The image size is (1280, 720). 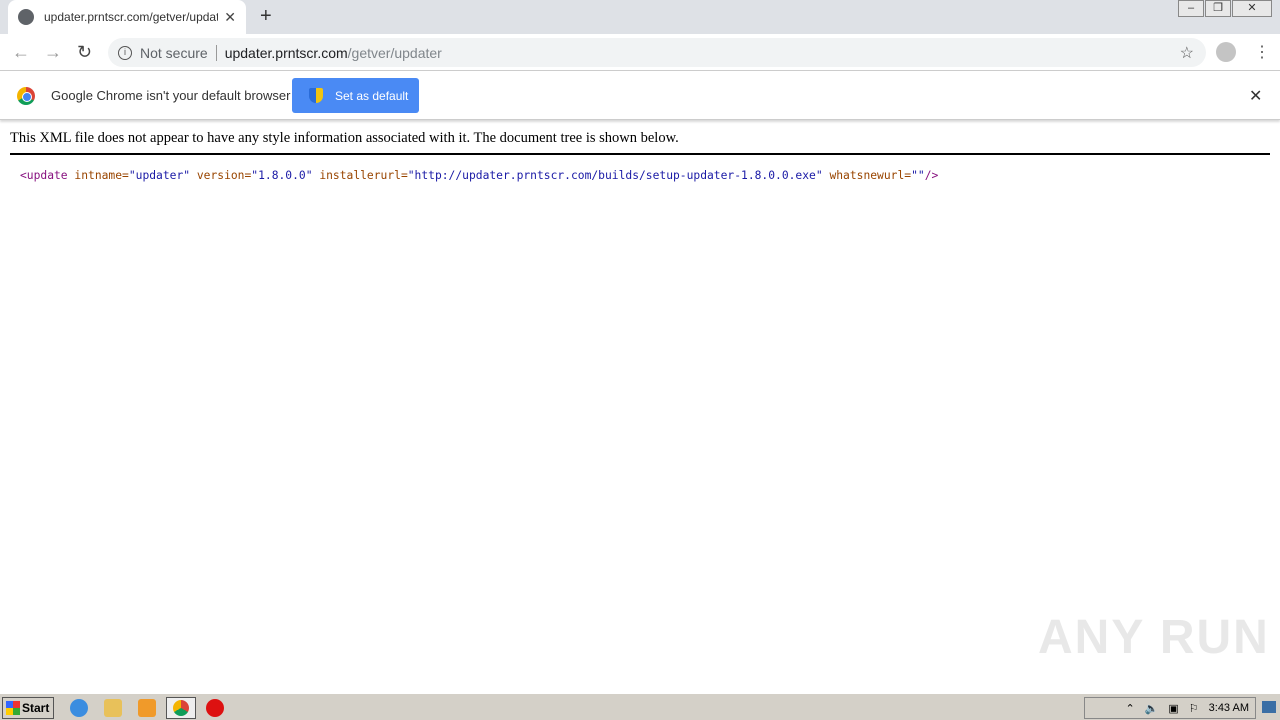 What do you see at coordinates (171, 95) in the screenshot?
I see `infobar-text: Google Chrome isn't your default browser` at bounding box center [171, 95].